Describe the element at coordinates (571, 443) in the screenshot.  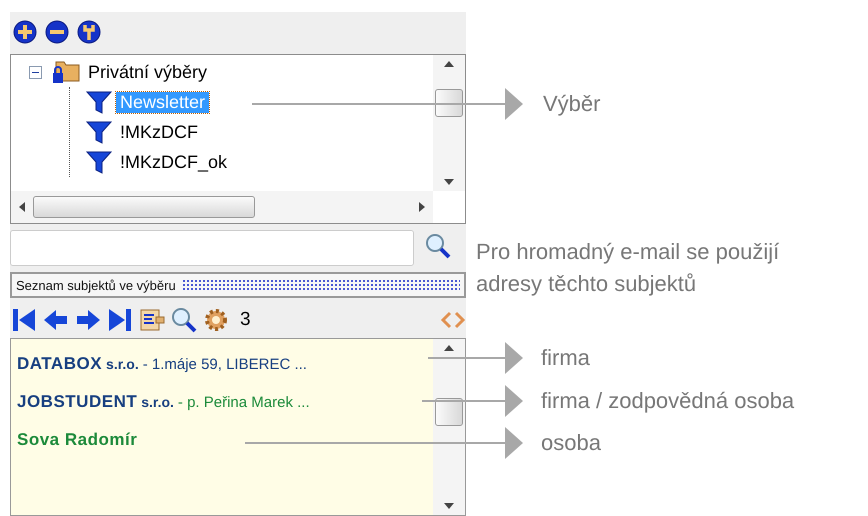
I see `annotation-label: osoba` at that location.